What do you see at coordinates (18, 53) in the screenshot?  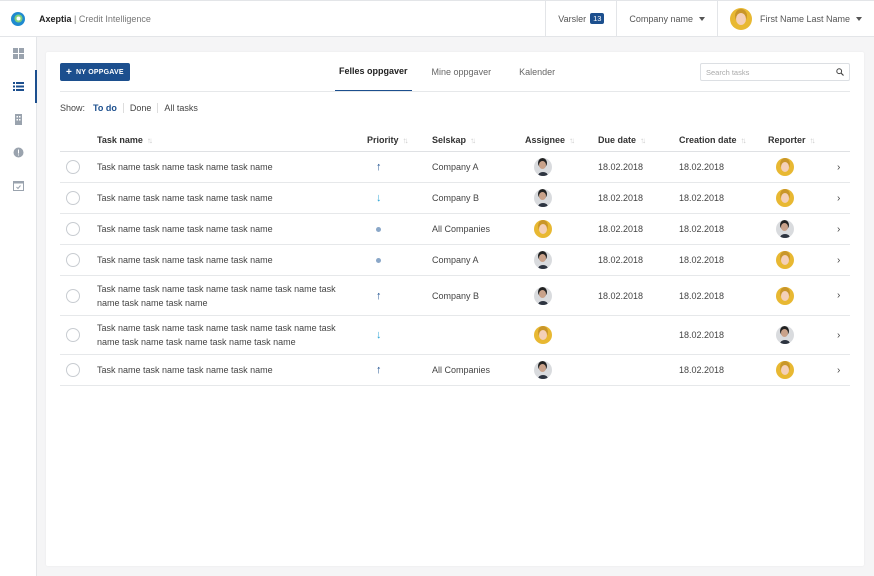 I see `sidebar-item-dashboard` at bounding box center [18, 53].